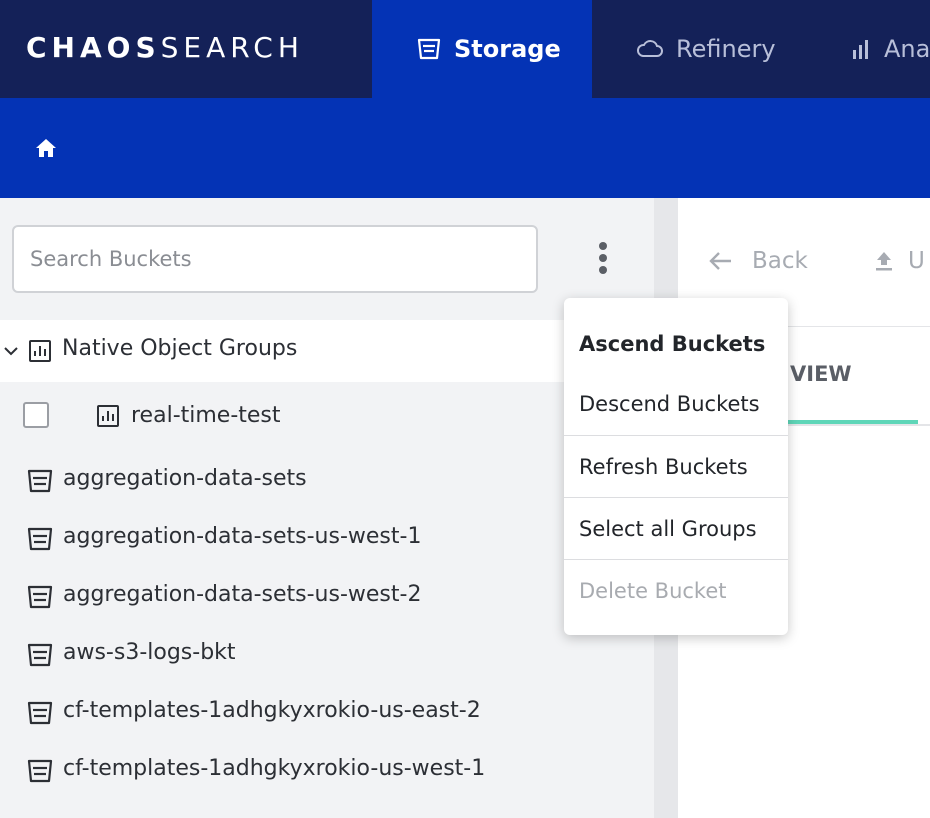 This screenshot has width=930, height=818. I want to click on tab-label: Ana, so click(907, 49).